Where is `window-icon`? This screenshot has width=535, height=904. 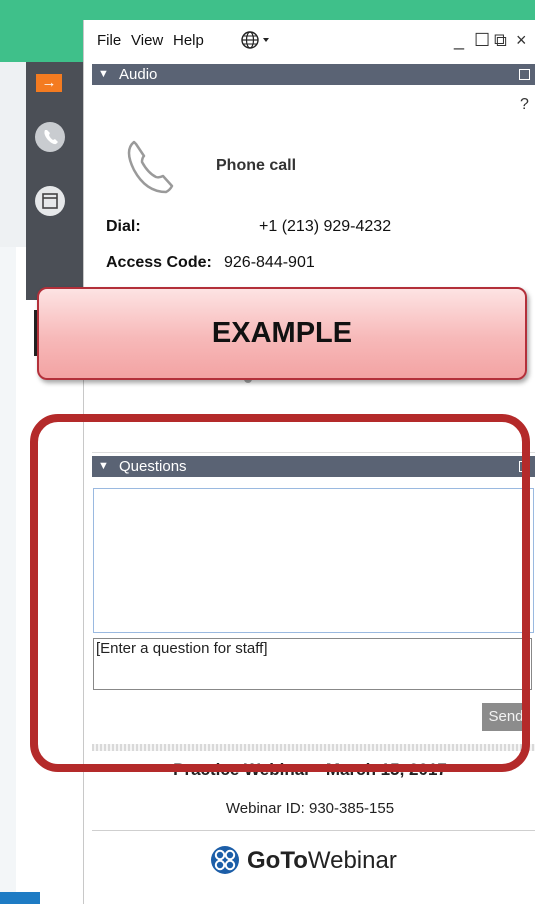
window-icon is located at coordinates (50, 201).